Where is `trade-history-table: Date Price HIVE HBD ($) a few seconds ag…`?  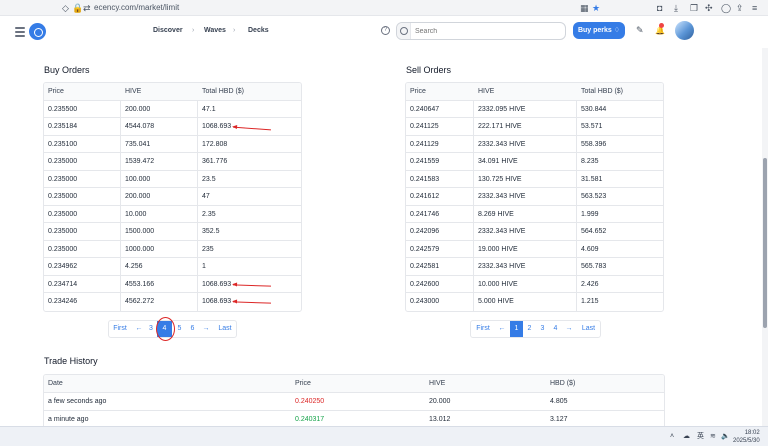
trade-history-table: Date Price HIVE HBD ($) a few seconds ag… is located at coordinates (354, 402).